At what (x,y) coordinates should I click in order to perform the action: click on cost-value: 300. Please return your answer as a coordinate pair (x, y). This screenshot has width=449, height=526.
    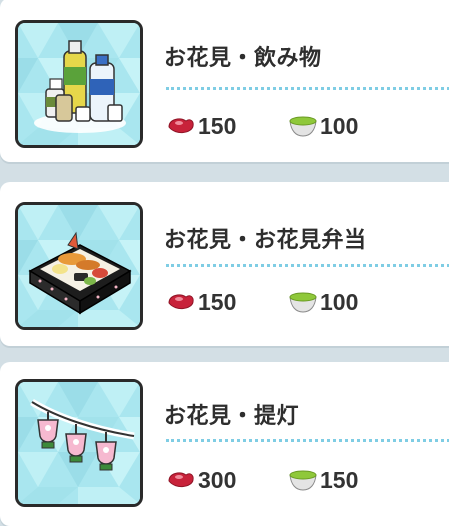
    Looking at the image, I should click on (217, 479).